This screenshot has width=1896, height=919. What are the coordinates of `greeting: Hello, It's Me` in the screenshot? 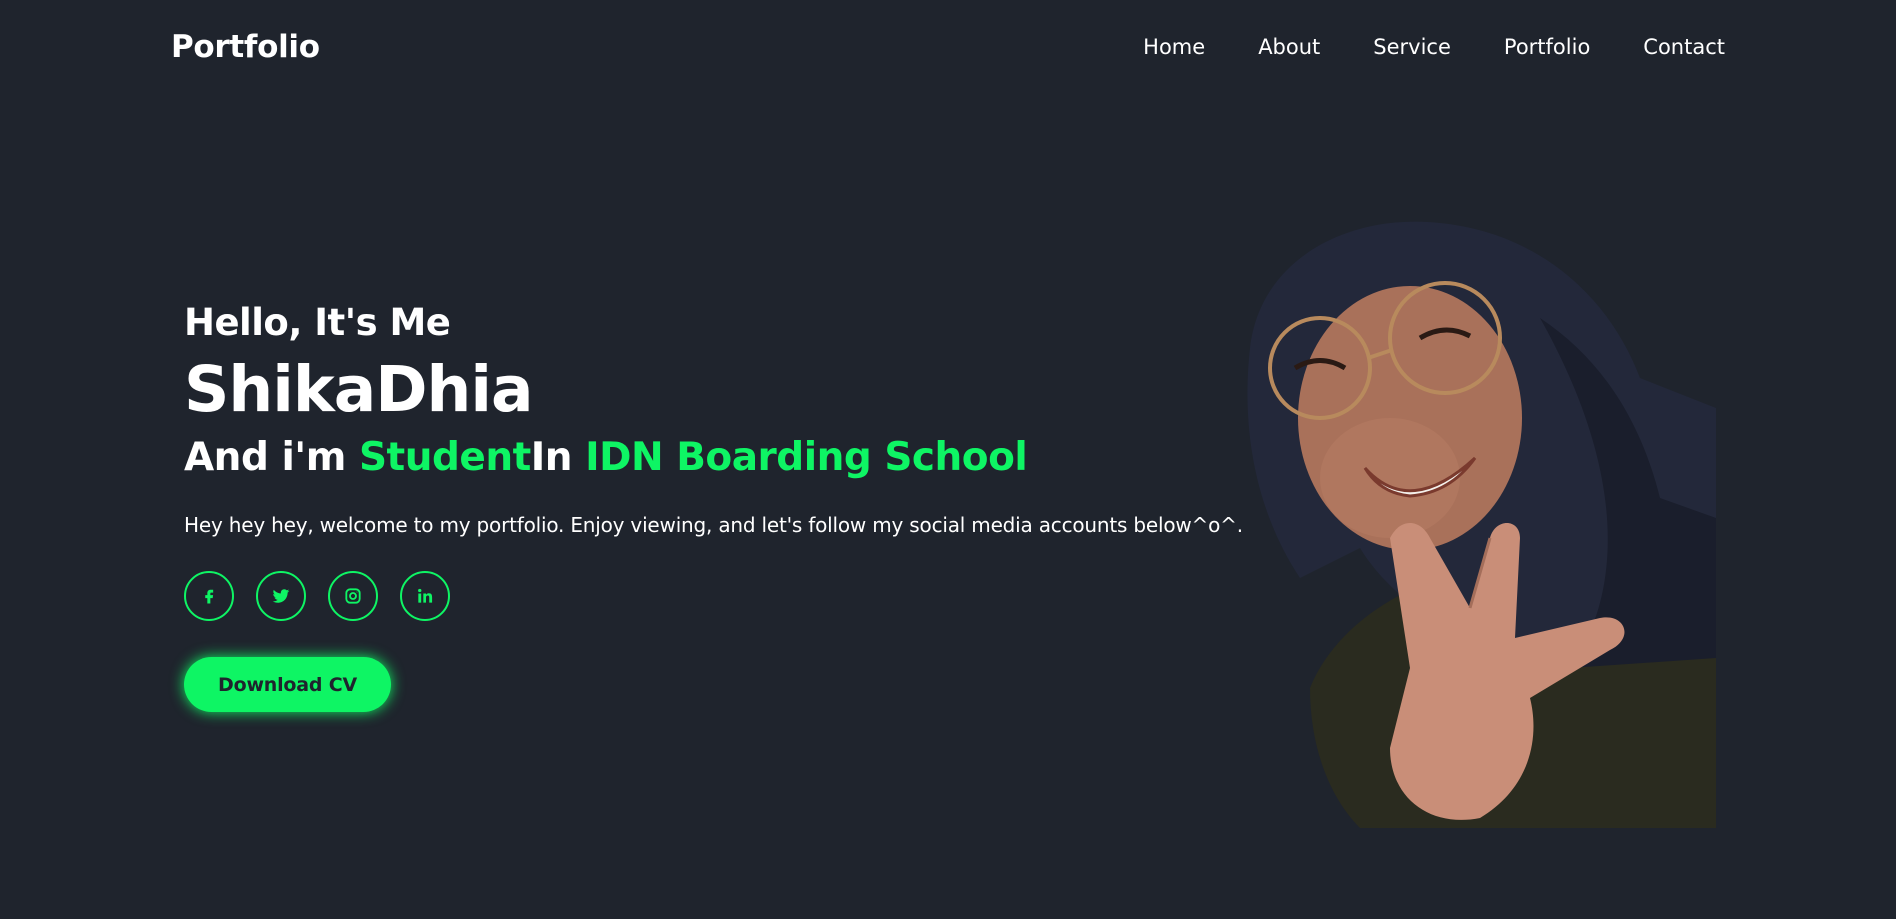 It's located at (317, 322).